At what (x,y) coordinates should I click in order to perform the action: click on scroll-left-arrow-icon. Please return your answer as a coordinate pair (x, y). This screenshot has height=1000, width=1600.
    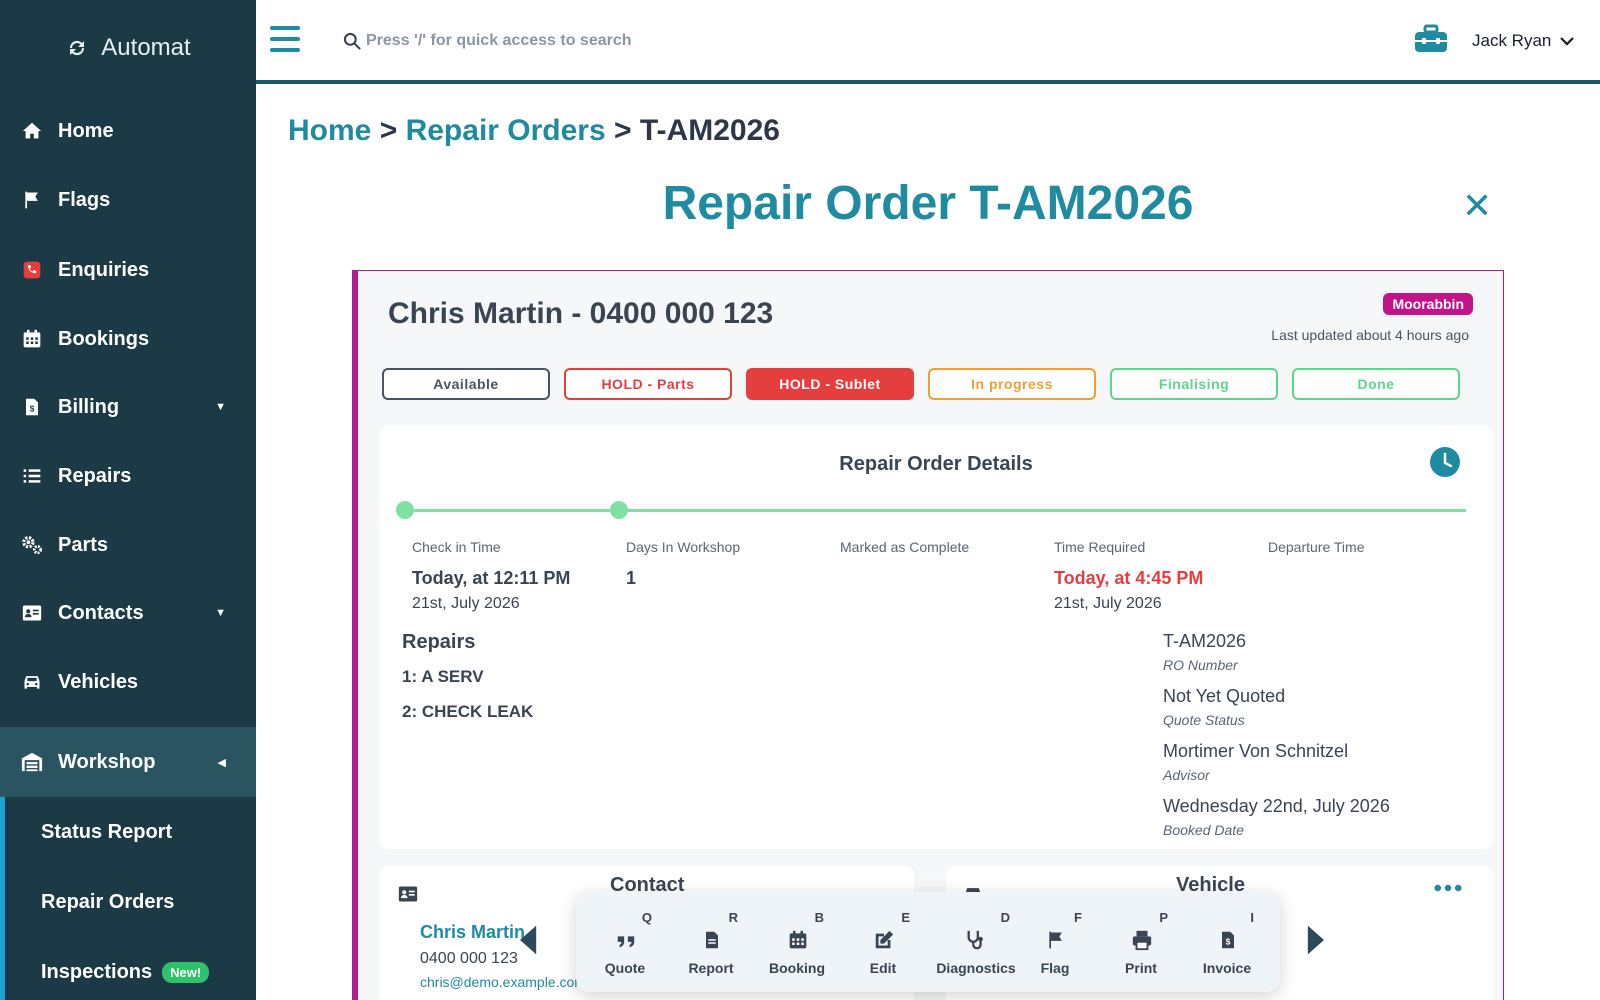
    Looking at the image, I should click on (529, 940).